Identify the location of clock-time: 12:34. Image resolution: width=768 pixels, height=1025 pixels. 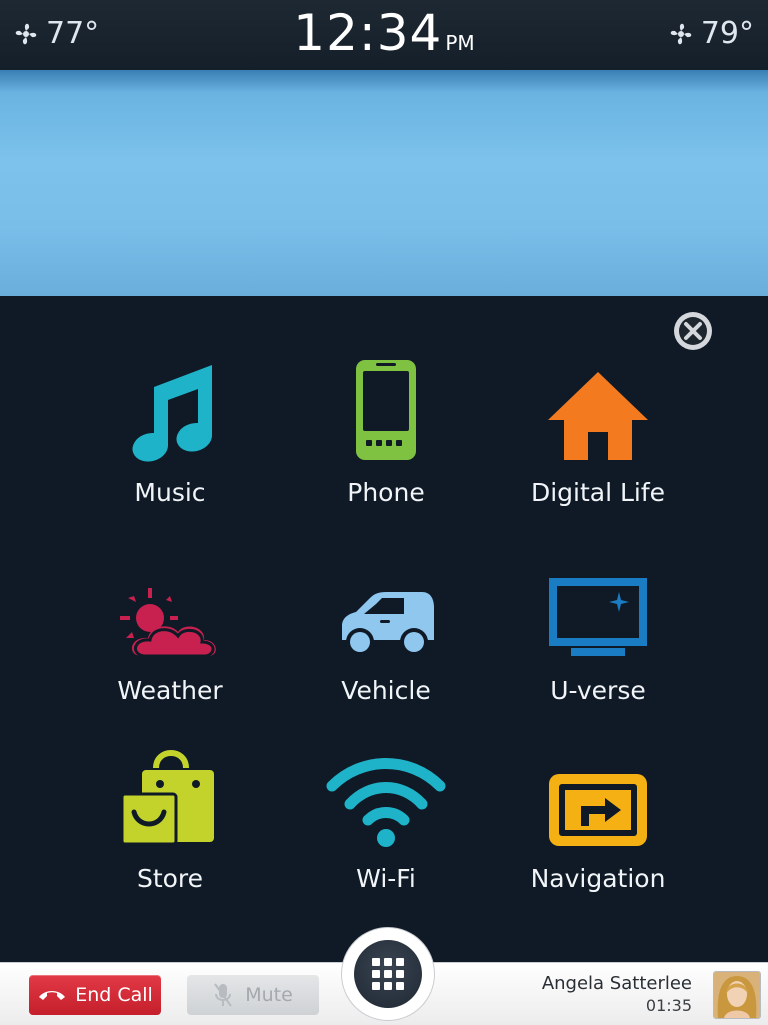
(368, 33).